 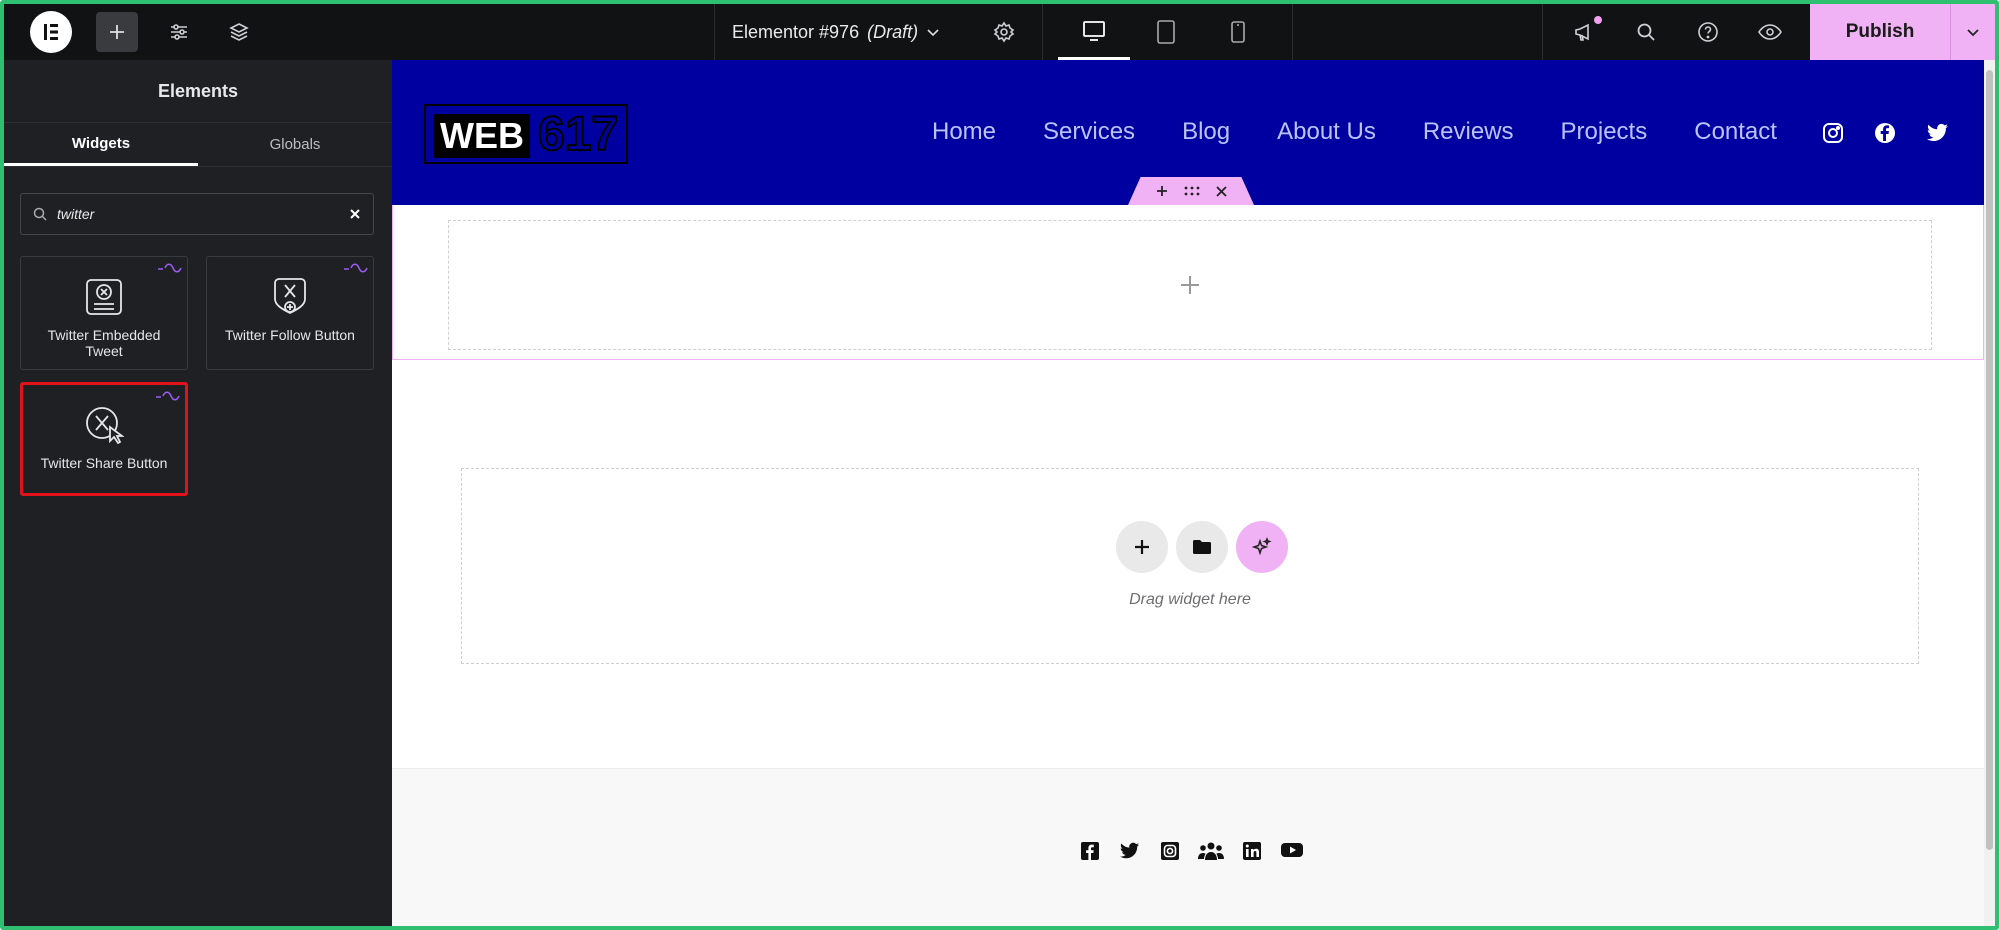 What do you see at coordinates (1972, 32) in the screenshot?
I see `publish-options-chevron-icon` at bounding box center [1972, 32].